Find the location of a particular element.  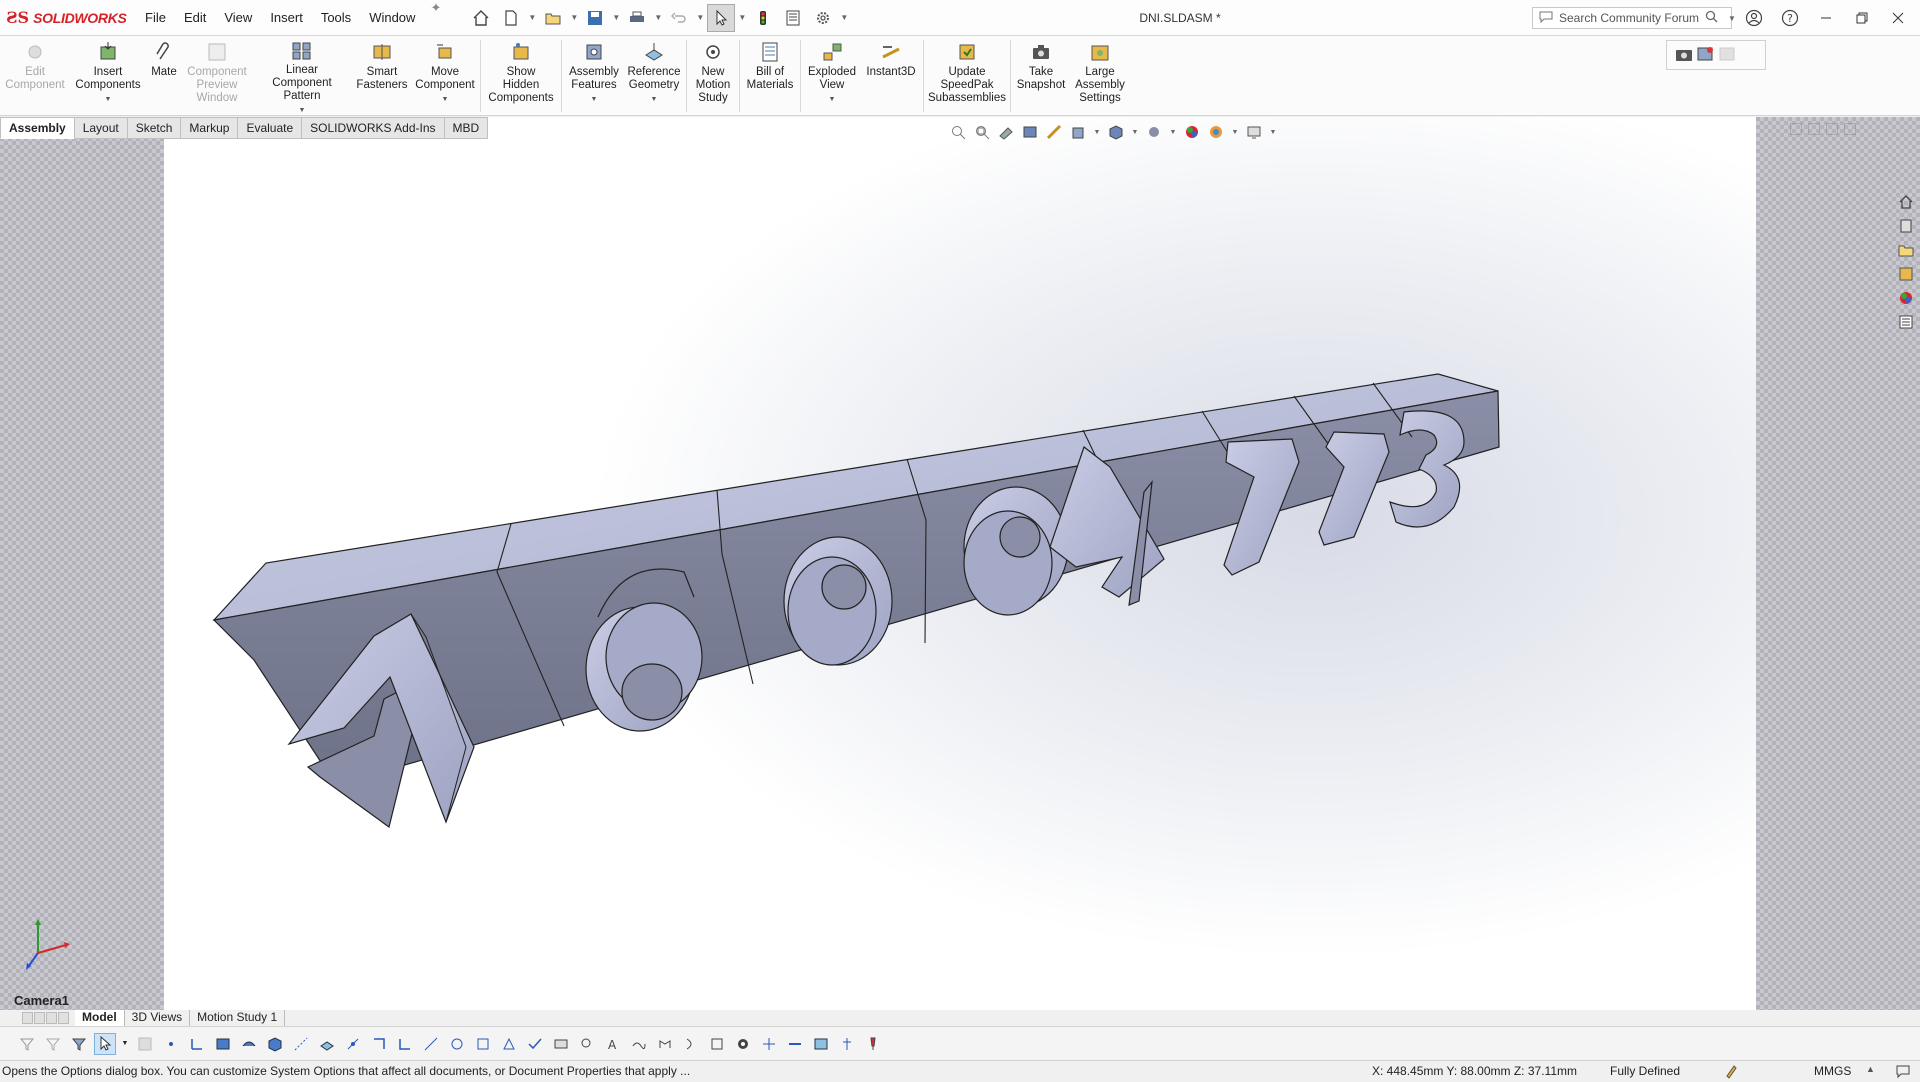

filter-clear-icon is located at coordinates (53, 1044).